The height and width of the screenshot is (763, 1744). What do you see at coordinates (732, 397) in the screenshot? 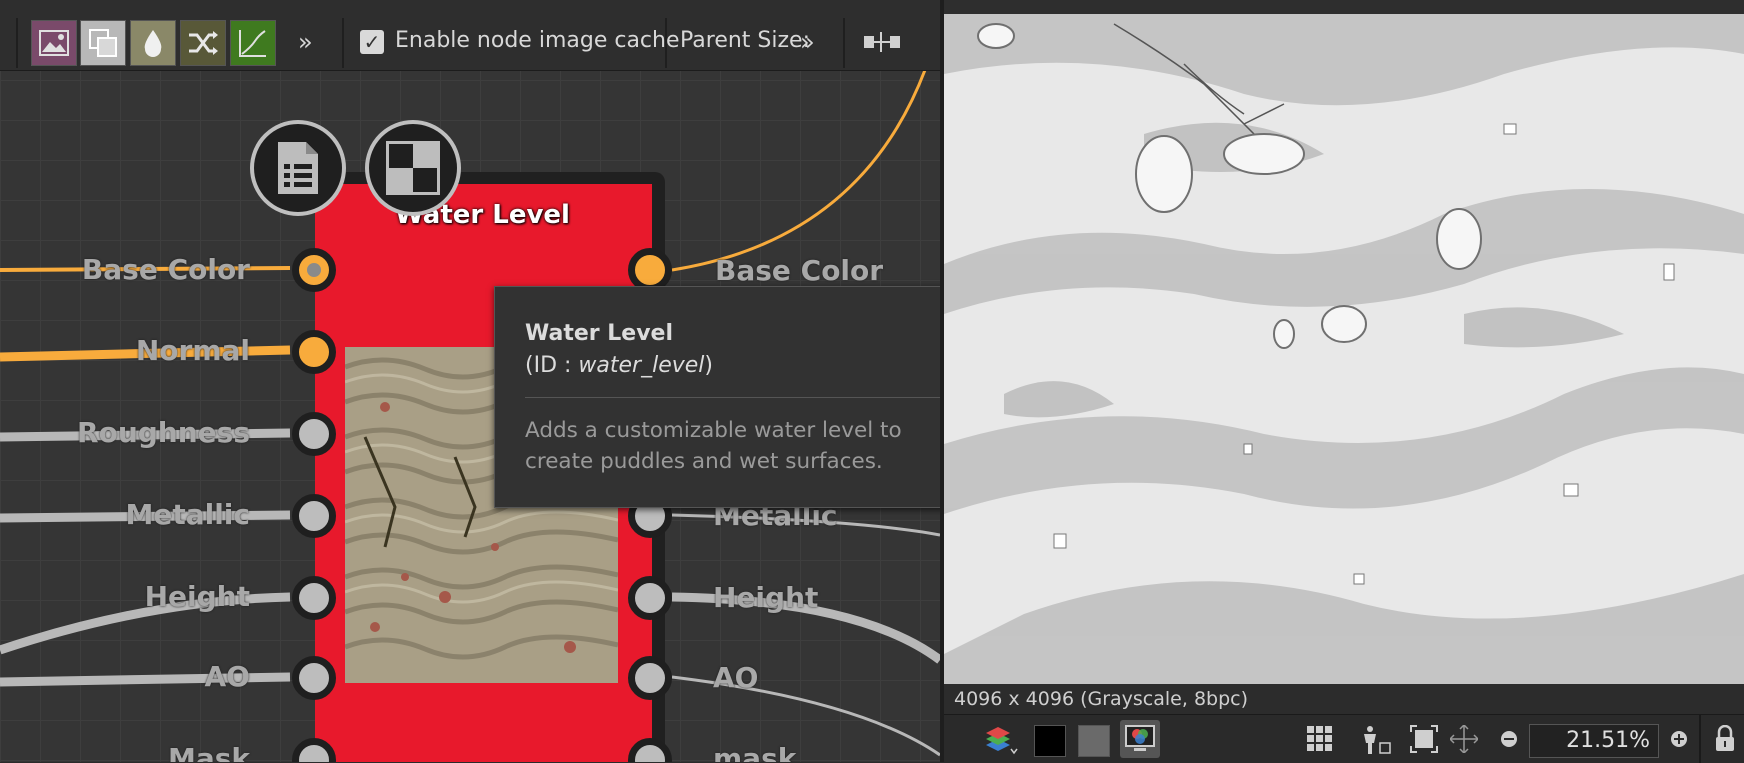
I see `tooltip-divider` at bounding box center [732, 397].